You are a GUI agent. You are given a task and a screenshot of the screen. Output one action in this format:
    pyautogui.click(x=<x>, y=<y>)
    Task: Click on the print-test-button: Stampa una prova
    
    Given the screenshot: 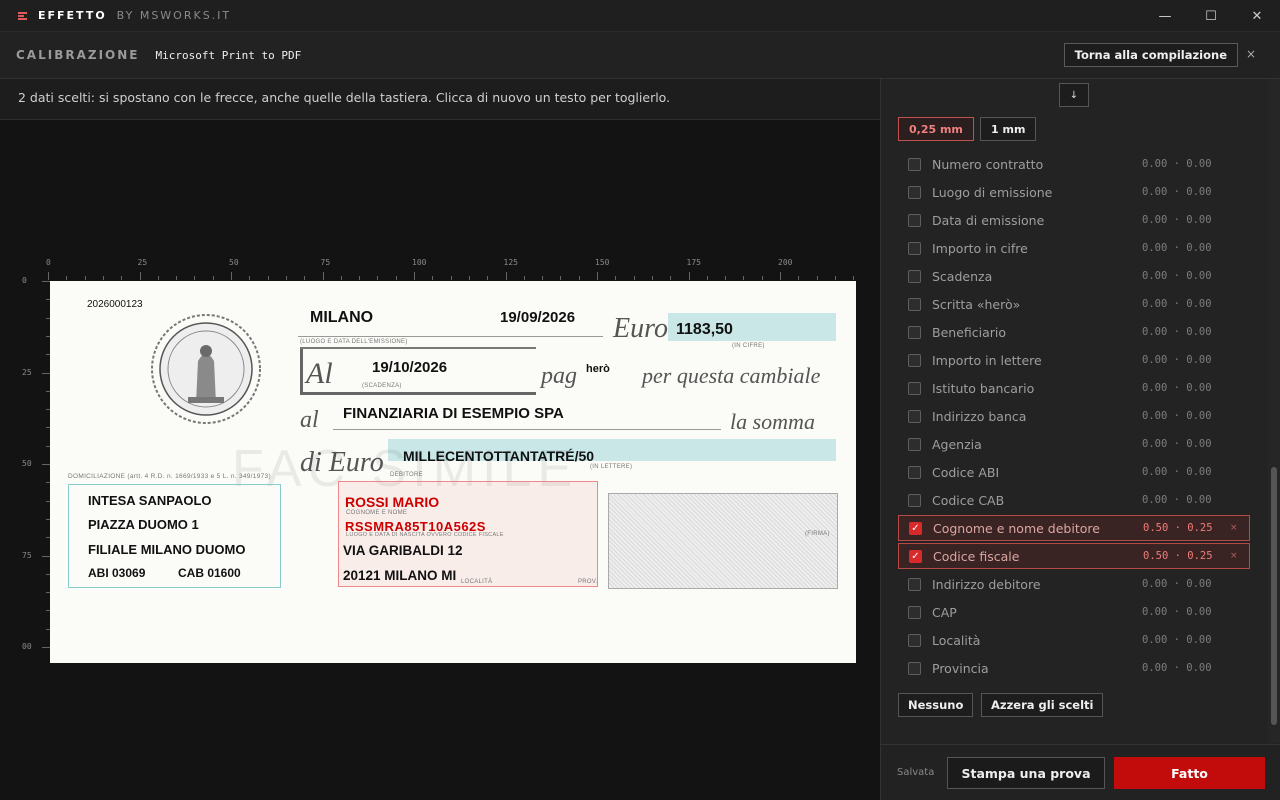 What is the action you would take?
    pyautogui.click(x=1026, y=773)
    